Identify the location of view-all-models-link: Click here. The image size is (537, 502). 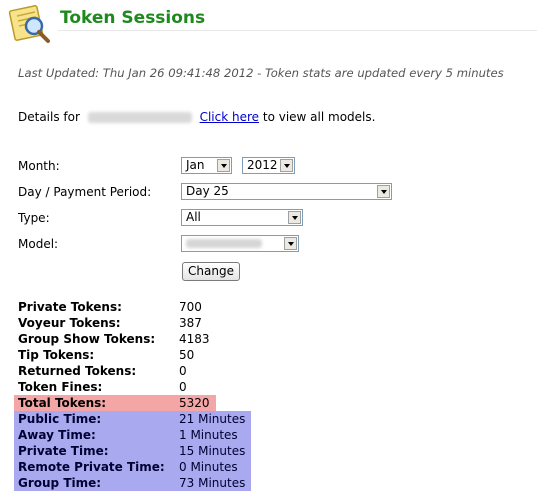
(229, 117).